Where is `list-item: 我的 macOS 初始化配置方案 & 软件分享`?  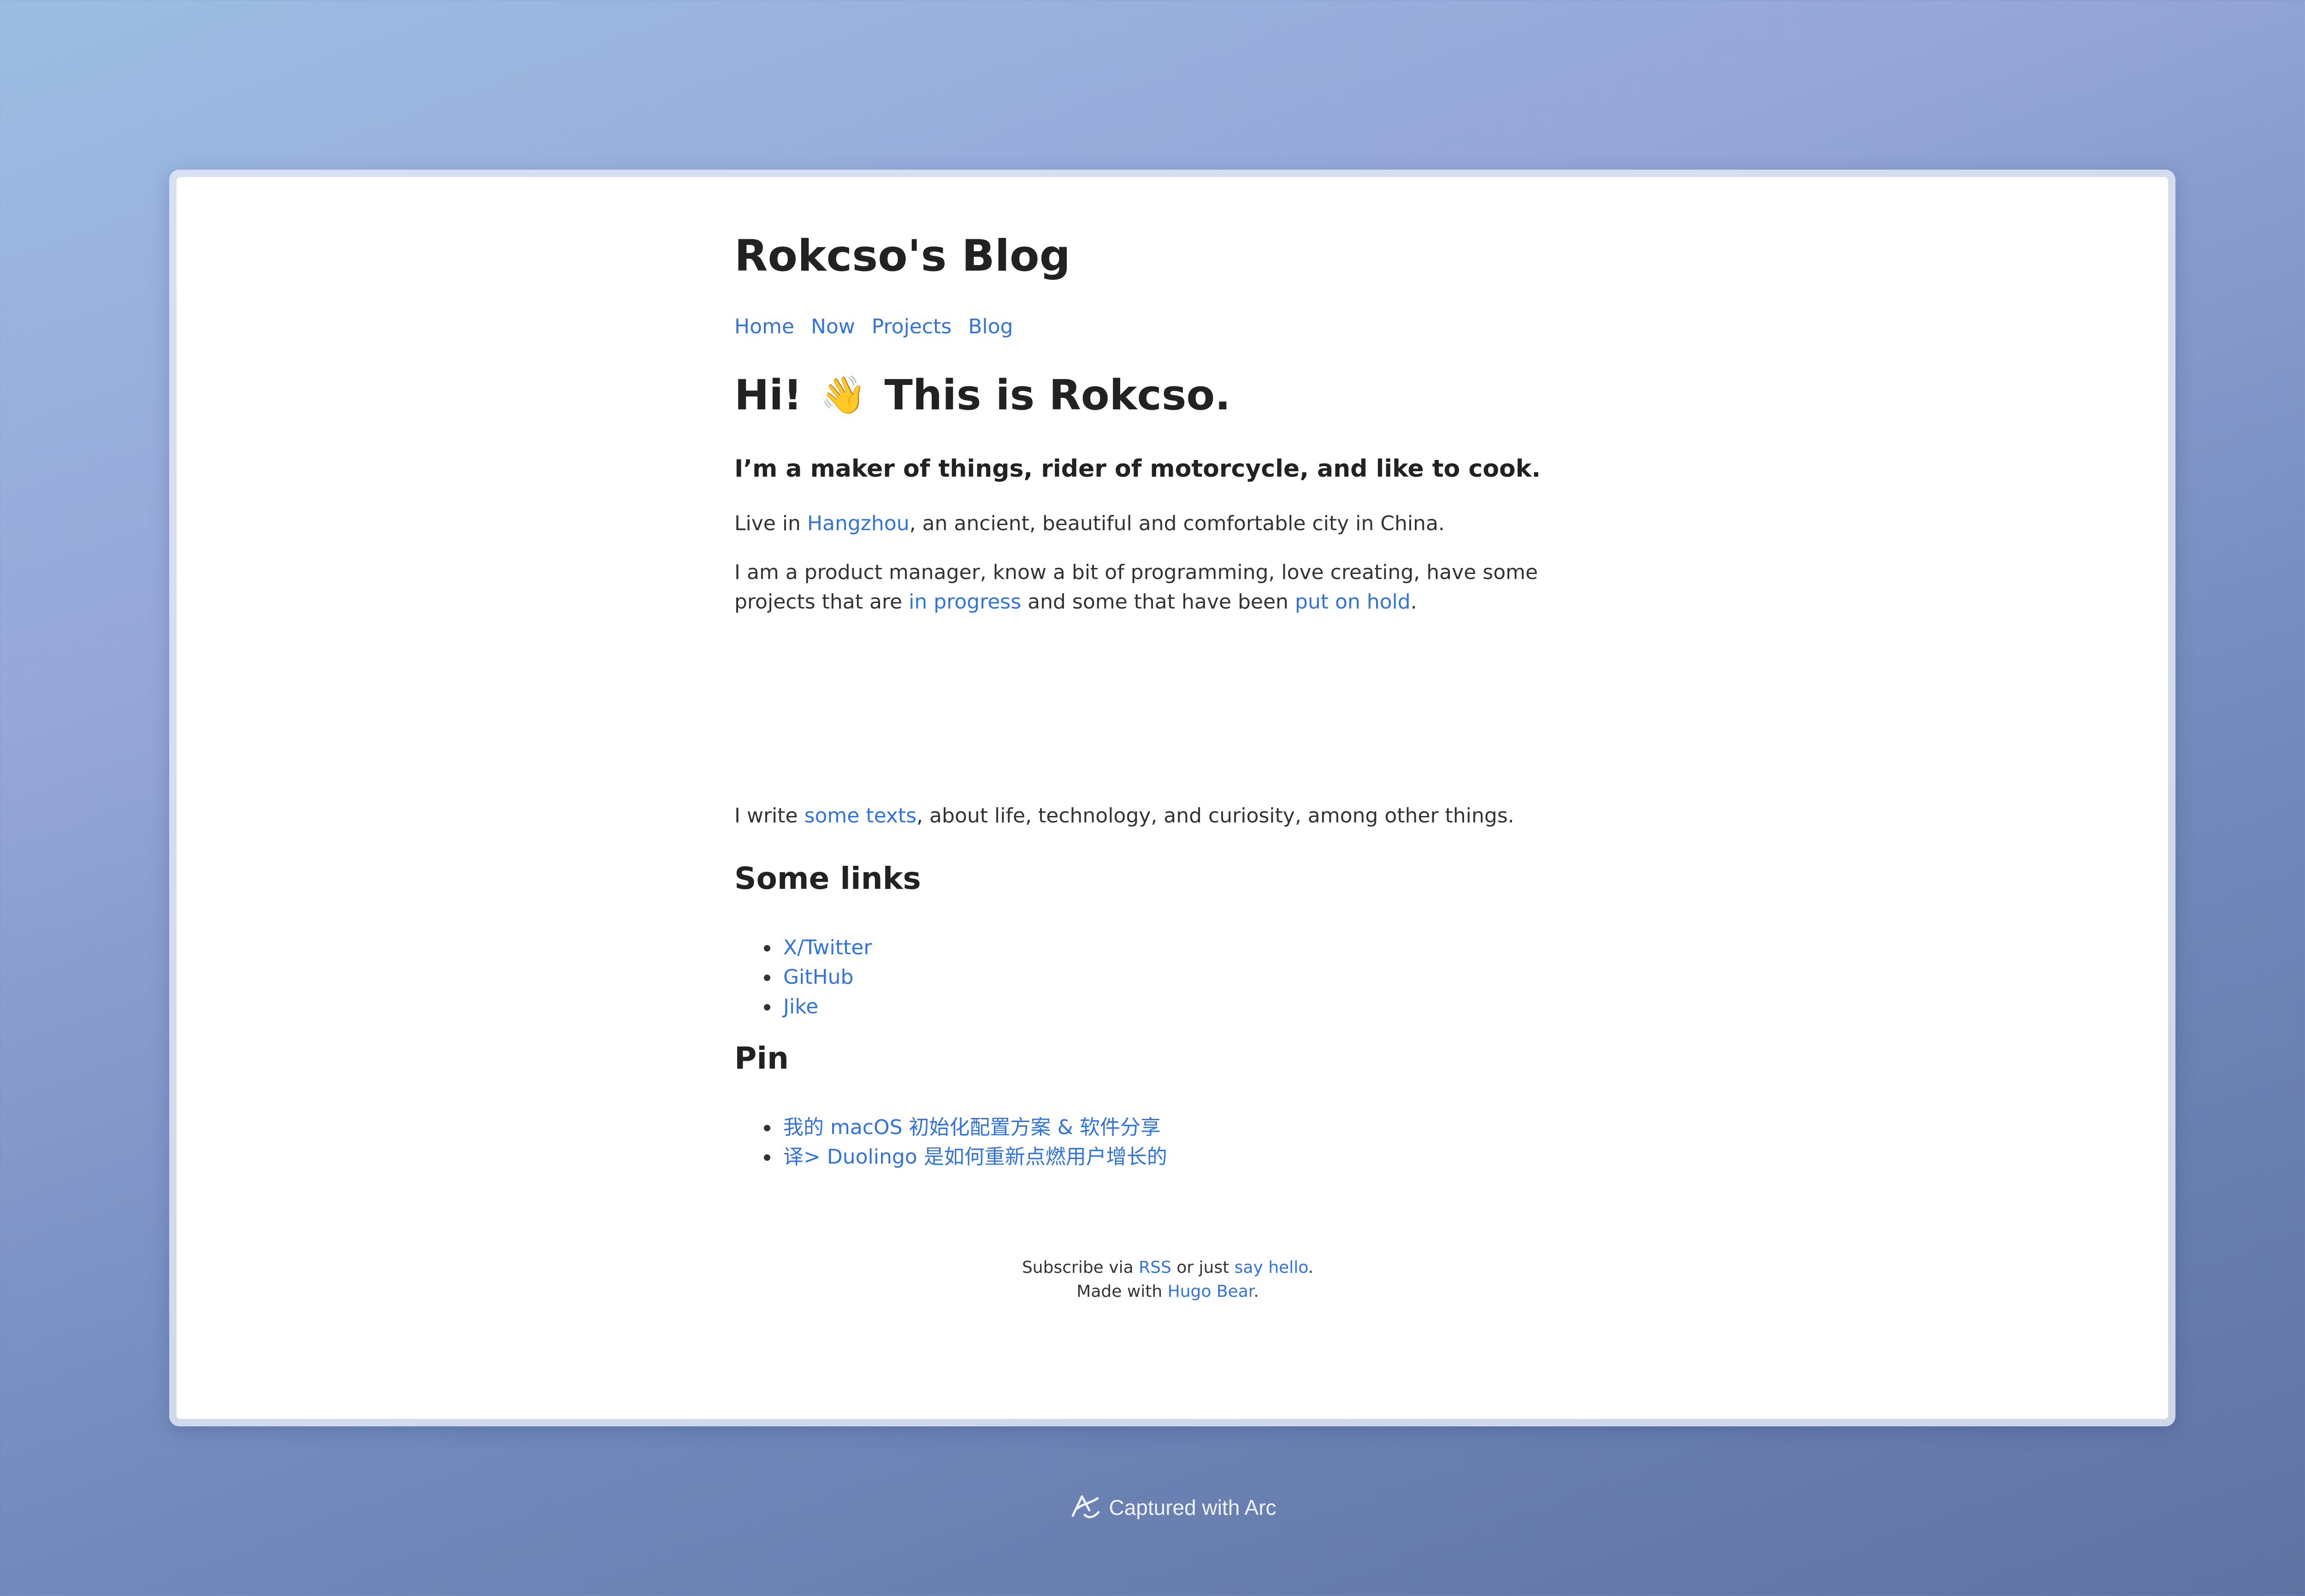
list-item: 我的 macOS 初始化配置方案 & 软件分享 is located at coordinates (950, 1127).